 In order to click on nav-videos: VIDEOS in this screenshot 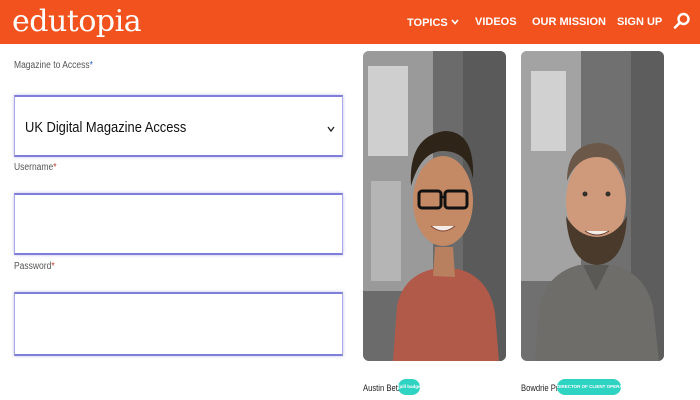, I will do `click(496, 22)`.